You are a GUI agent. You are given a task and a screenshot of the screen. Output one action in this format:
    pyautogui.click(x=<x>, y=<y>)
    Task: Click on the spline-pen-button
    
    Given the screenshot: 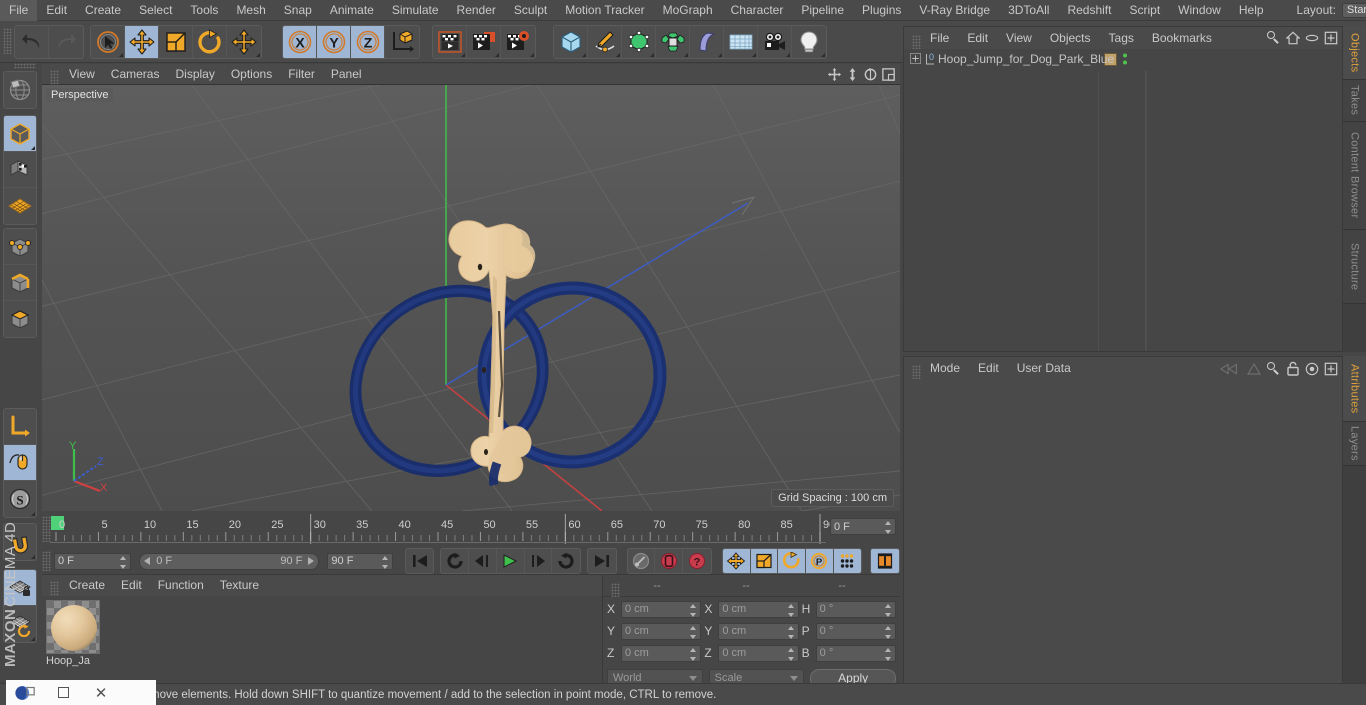 What is the action you would take?
    pyautogui.click(x=605, y=42)
    